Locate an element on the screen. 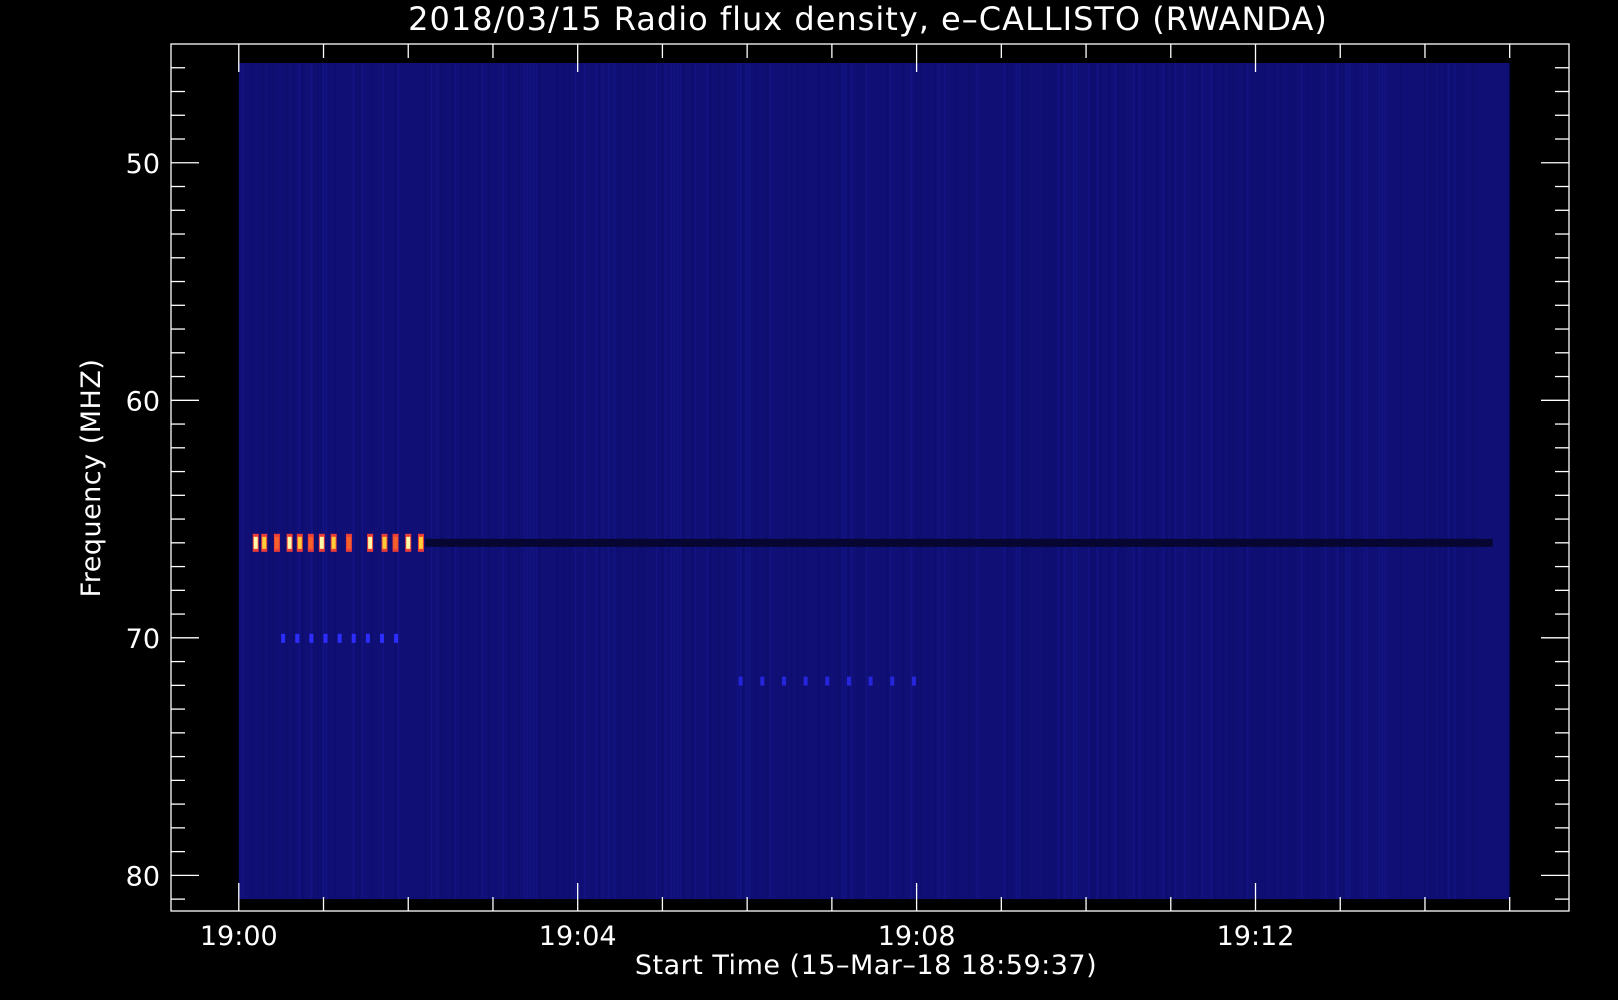 This screenshot has width=1618, height=1000. x-tick-label: 19:04 is located at coordinates (578, 936).